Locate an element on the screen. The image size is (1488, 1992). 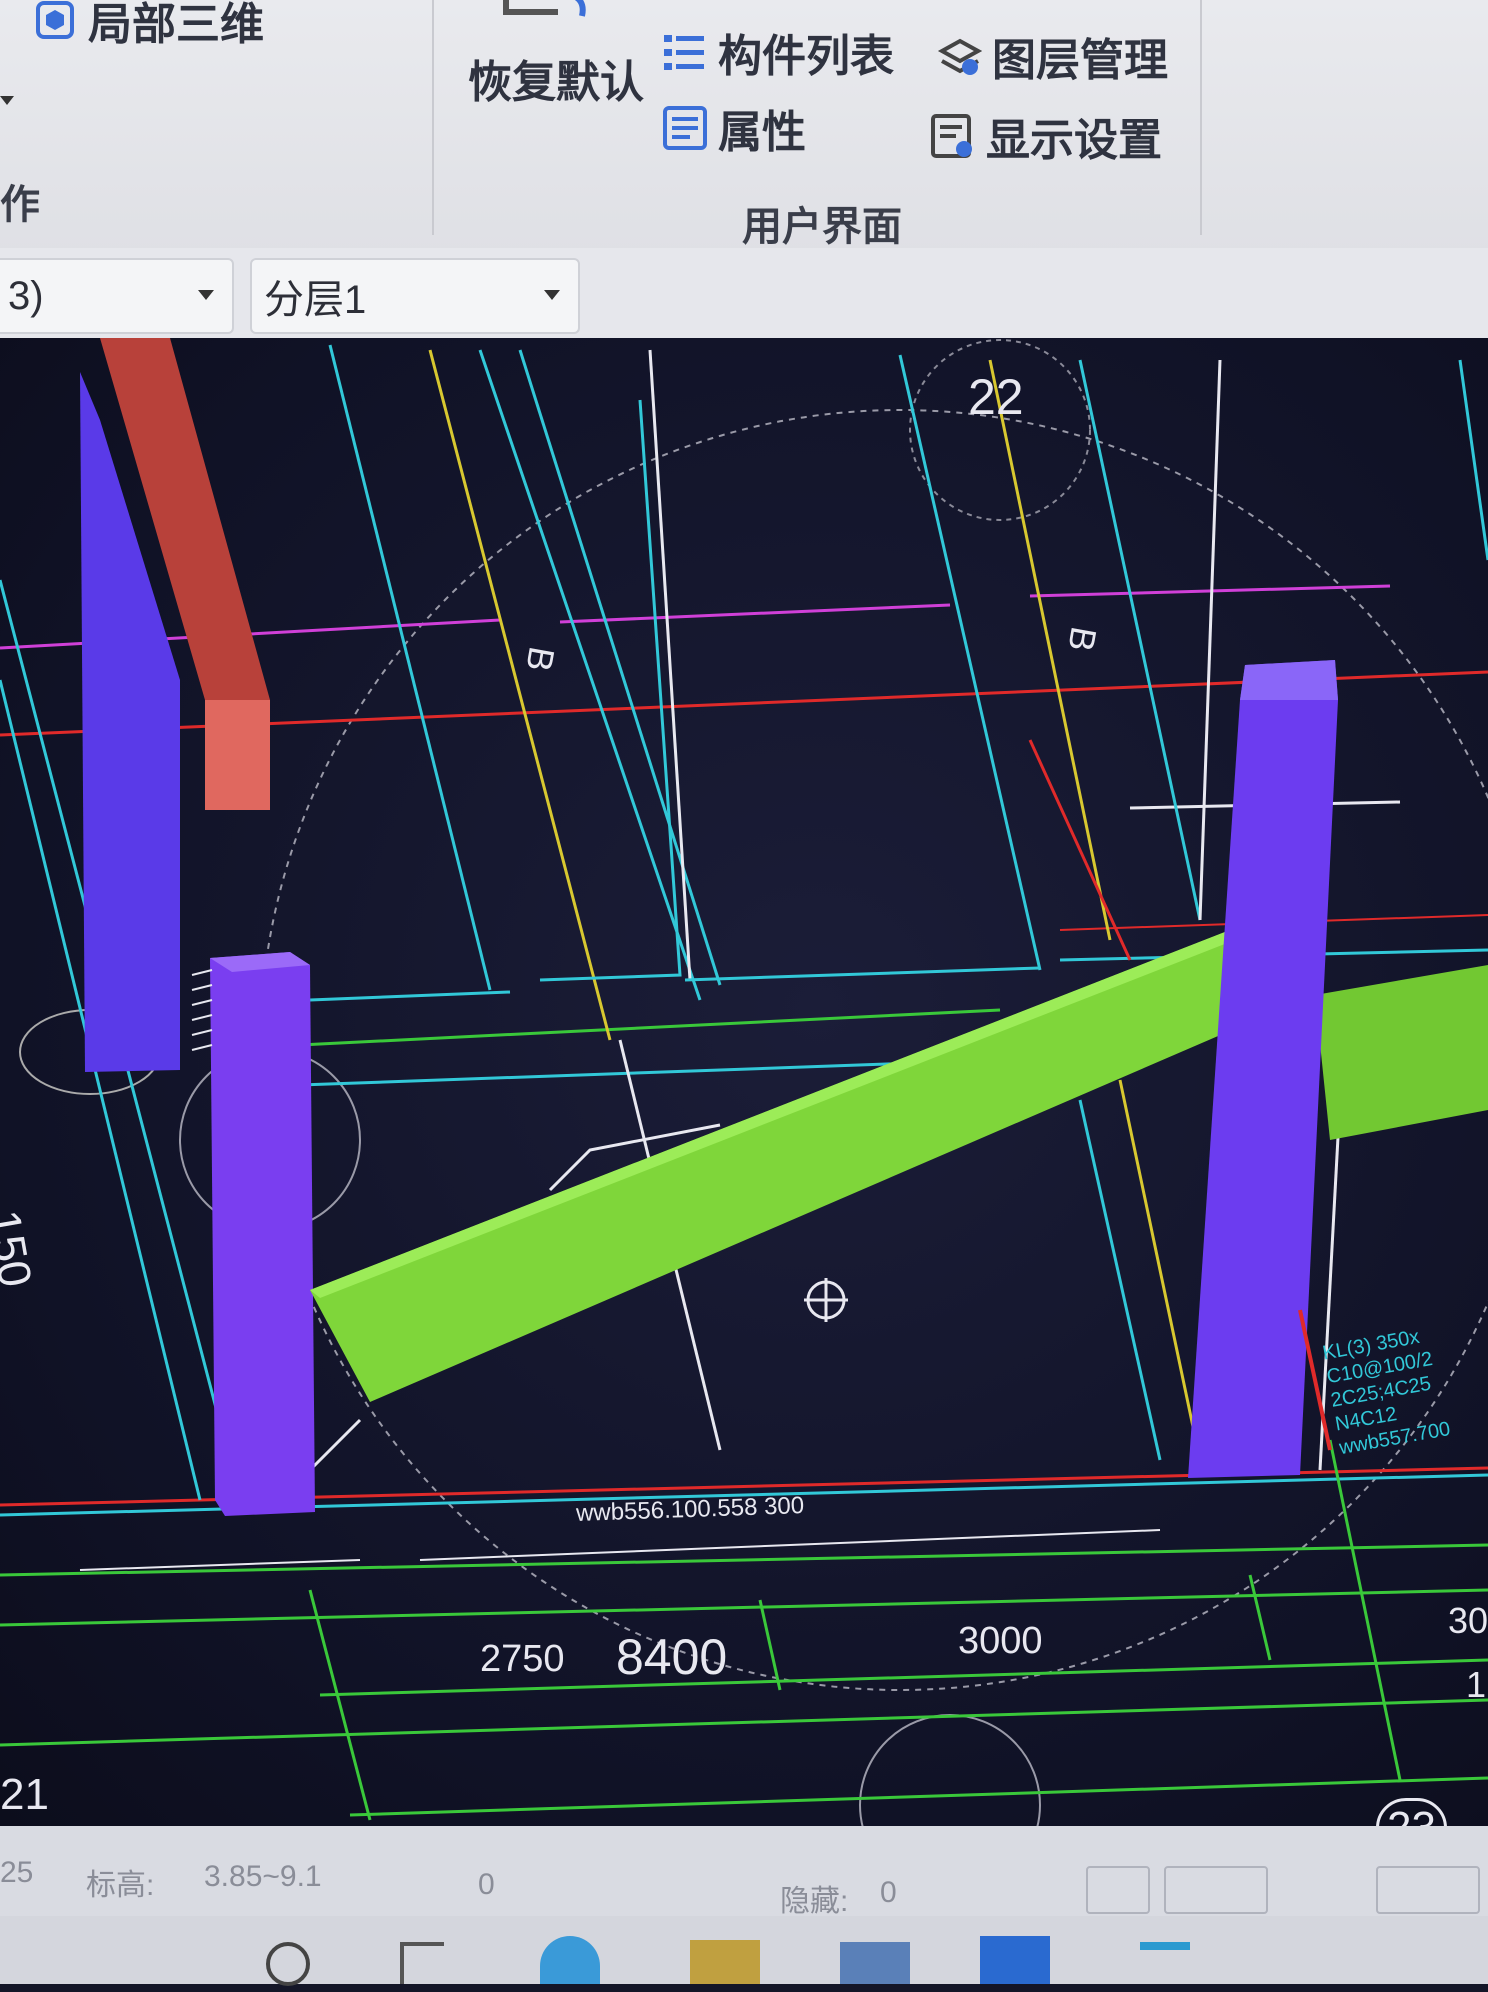
list-icon is located at coordinates (685, 52).